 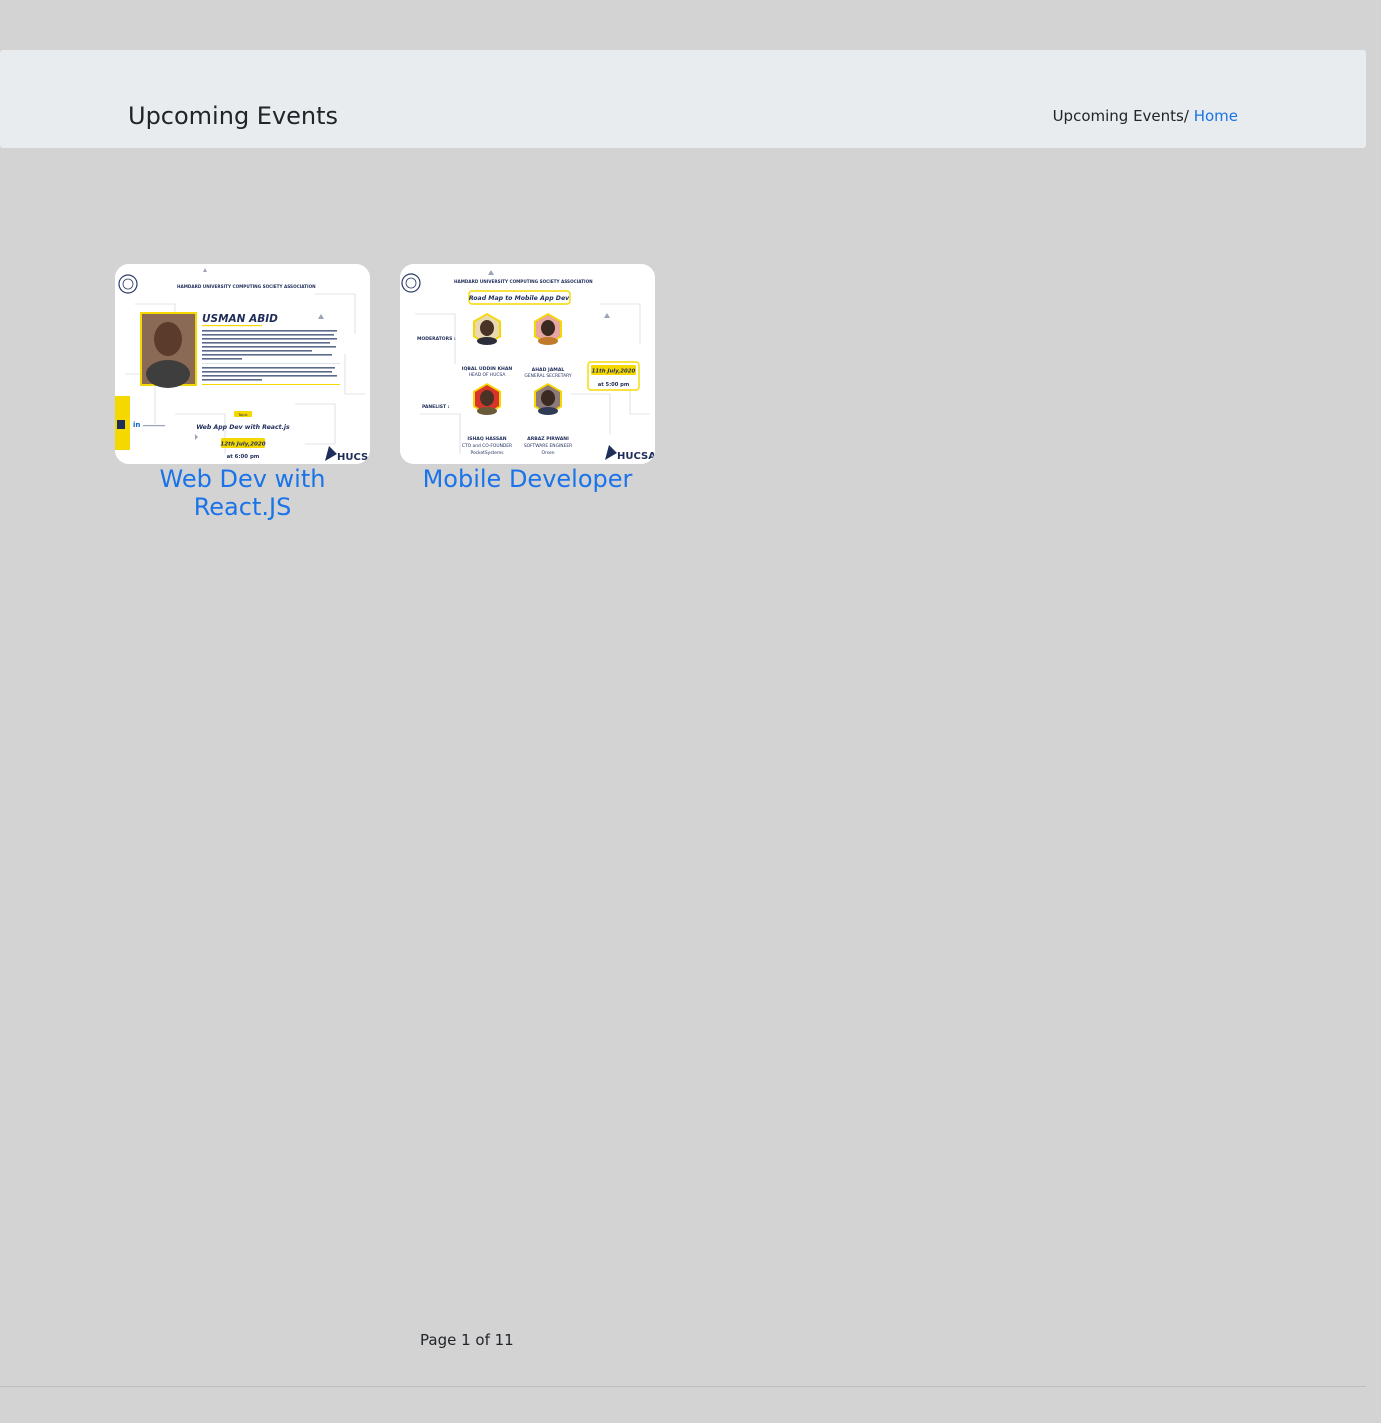 I want to click on poster-person-name: ISHAQ HASSAN, so click(x=486, y=439).